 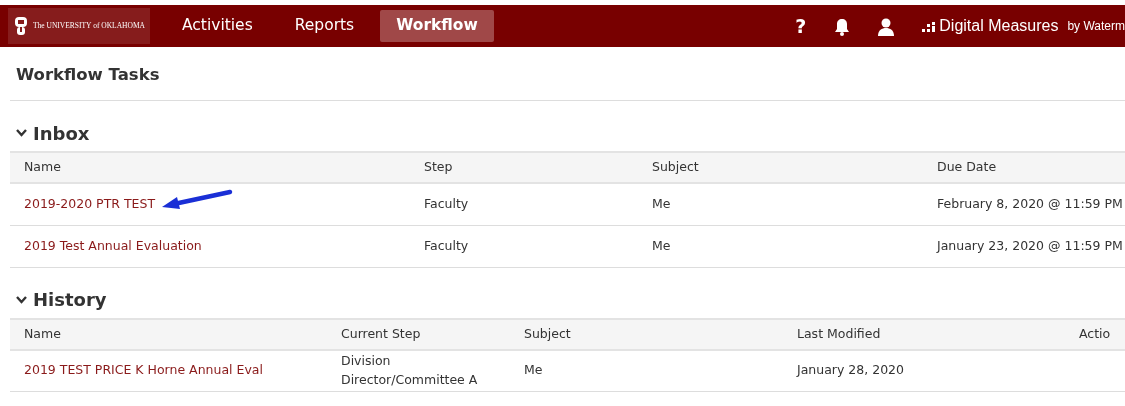 I want to click on nav-tab: Reports, so click(x=324, y=26).